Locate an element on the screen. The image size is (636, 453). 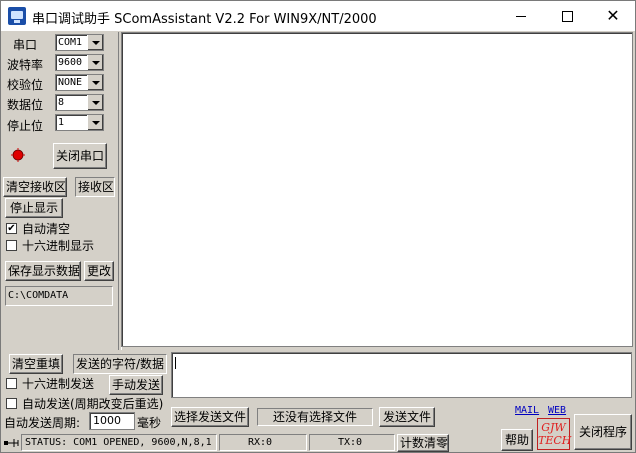
mail-link: MAIL is located at coordinates (527, 410).